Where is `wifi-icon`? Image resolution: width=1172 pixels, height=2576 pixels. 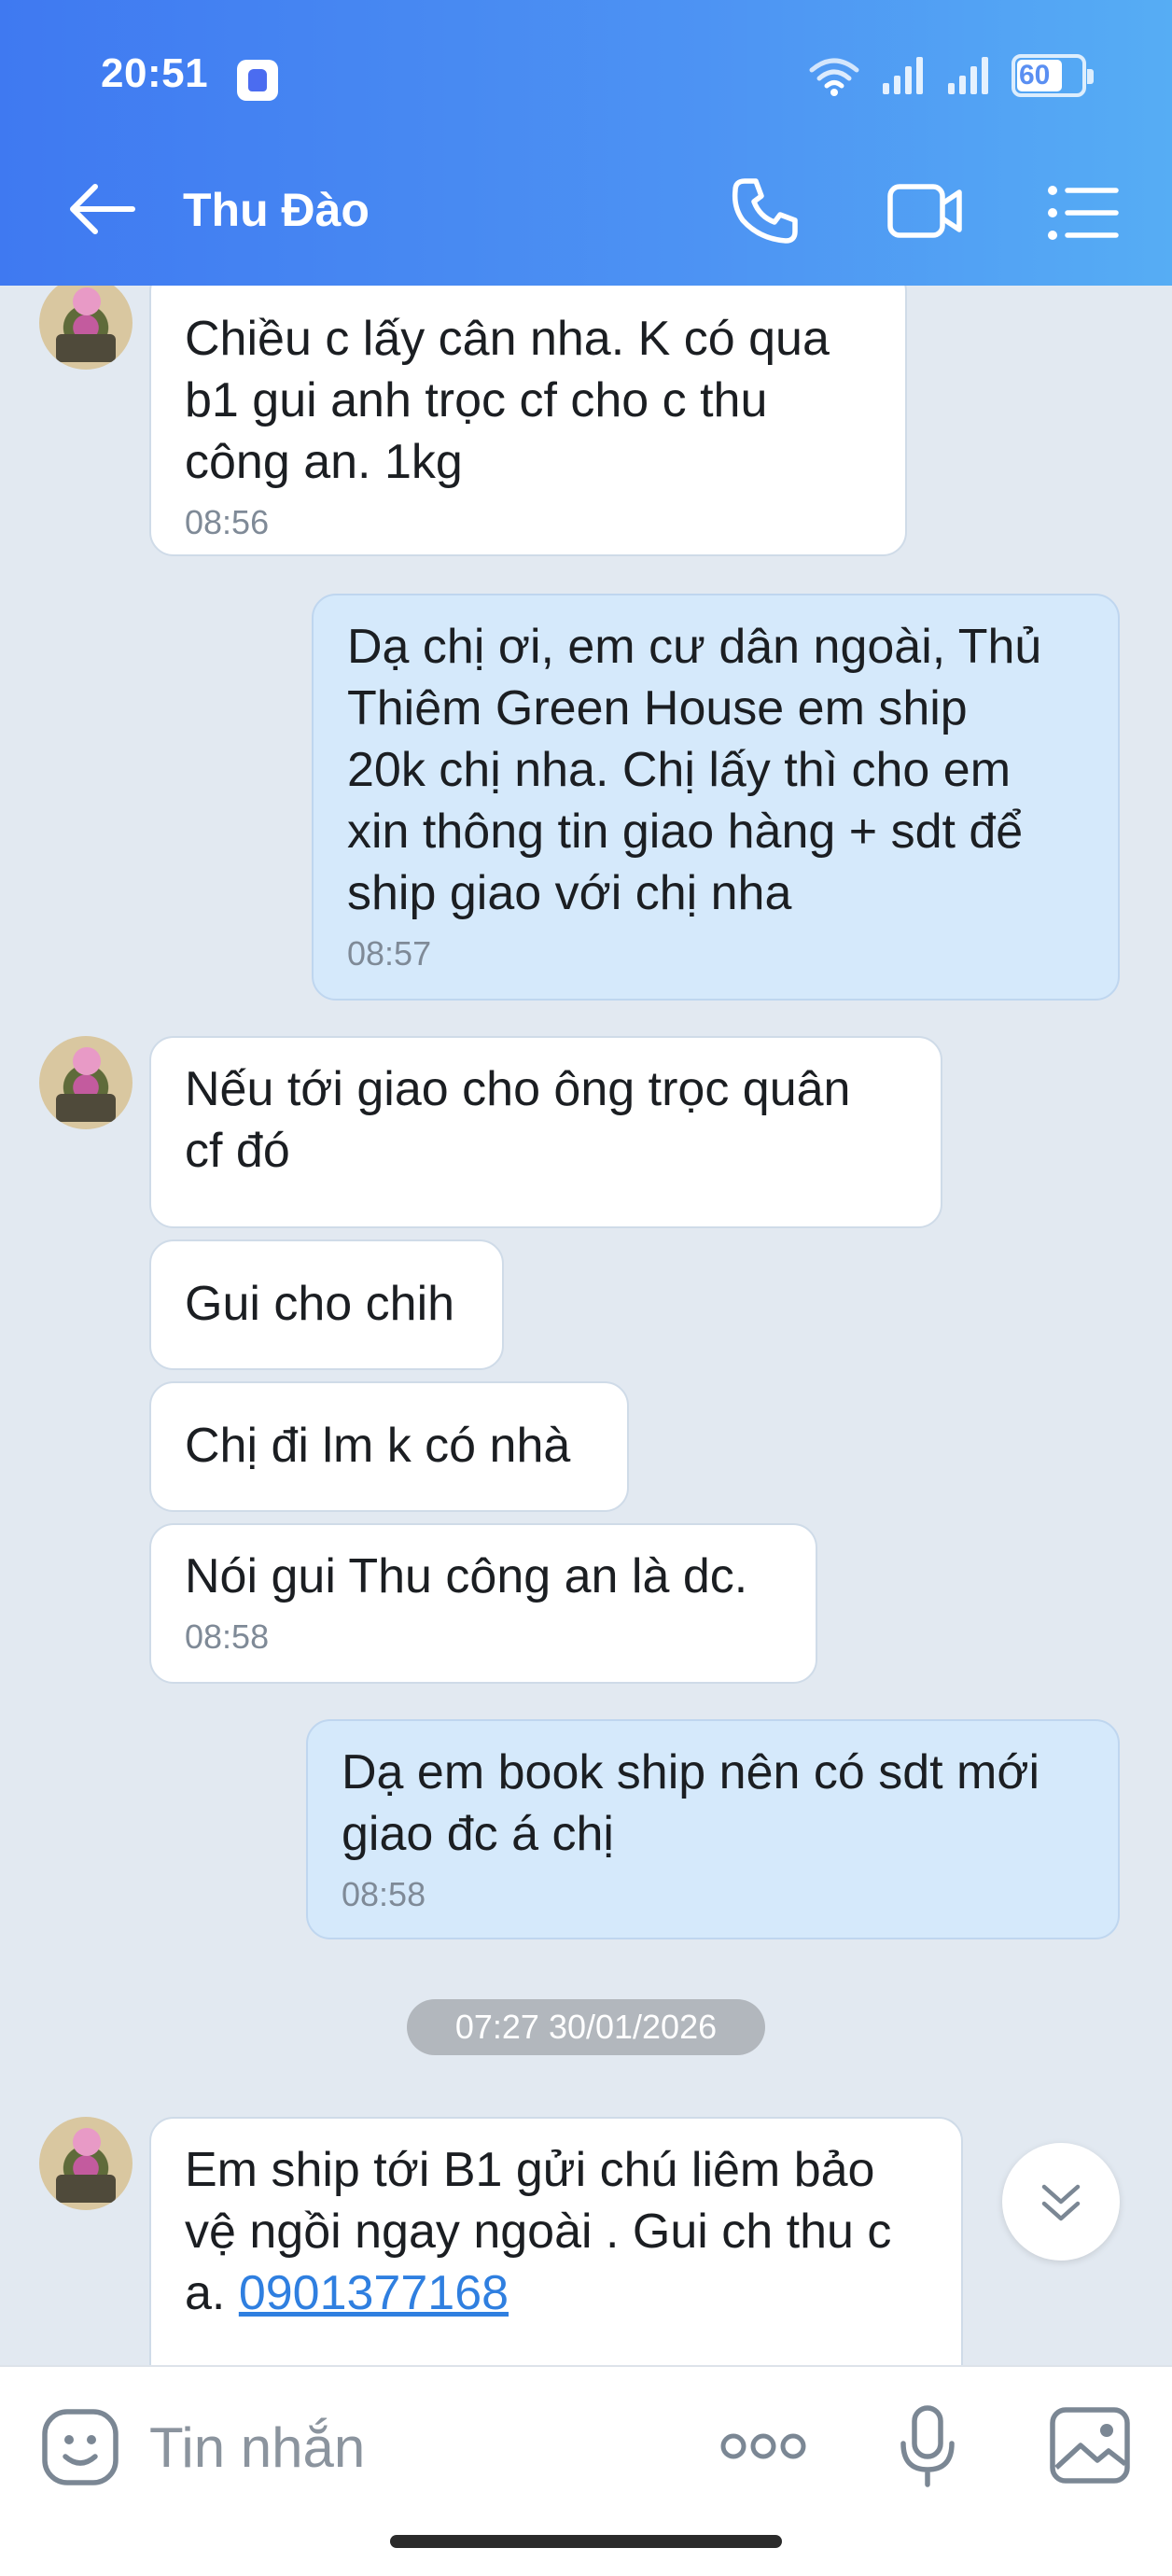
wifi-icon is located at coordinates (834, 77).